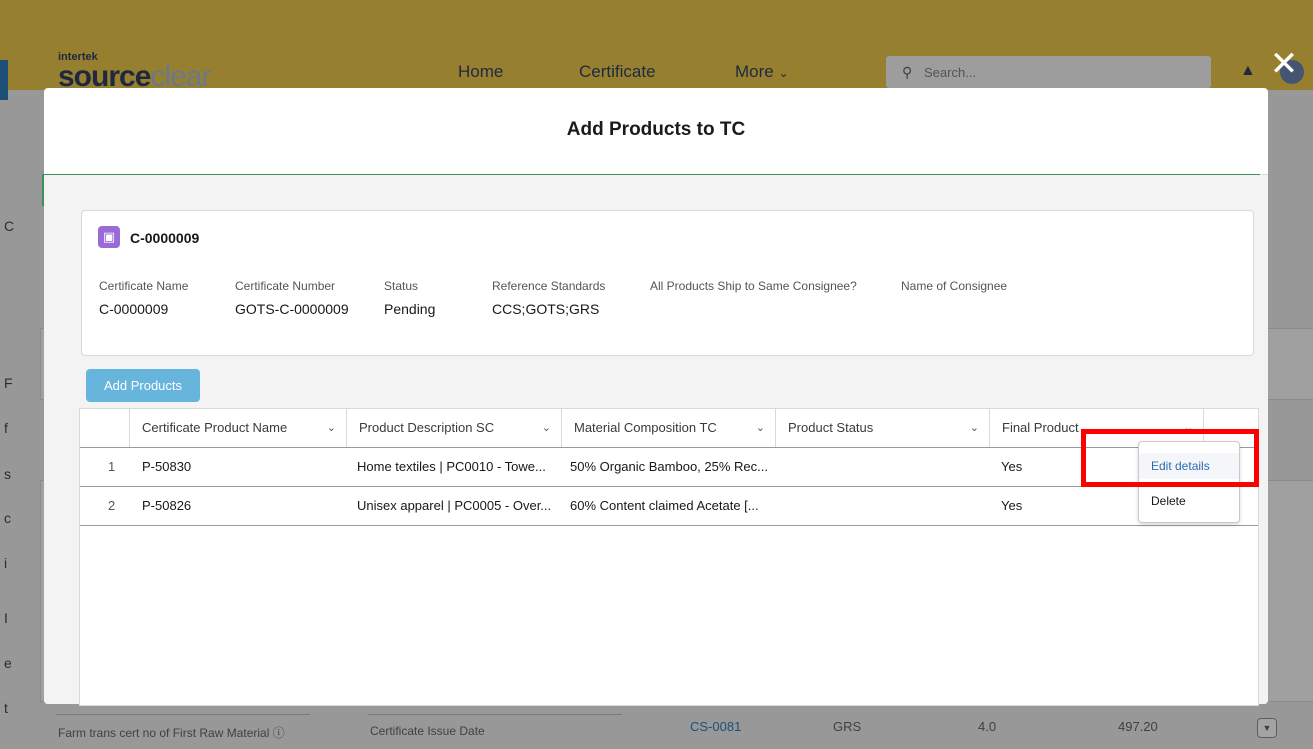 The image size is (1313, 749). Describe the element at coordinates (292, 309) in the screenshot. I see `field-value: GOTS-C-0000009` at that location.